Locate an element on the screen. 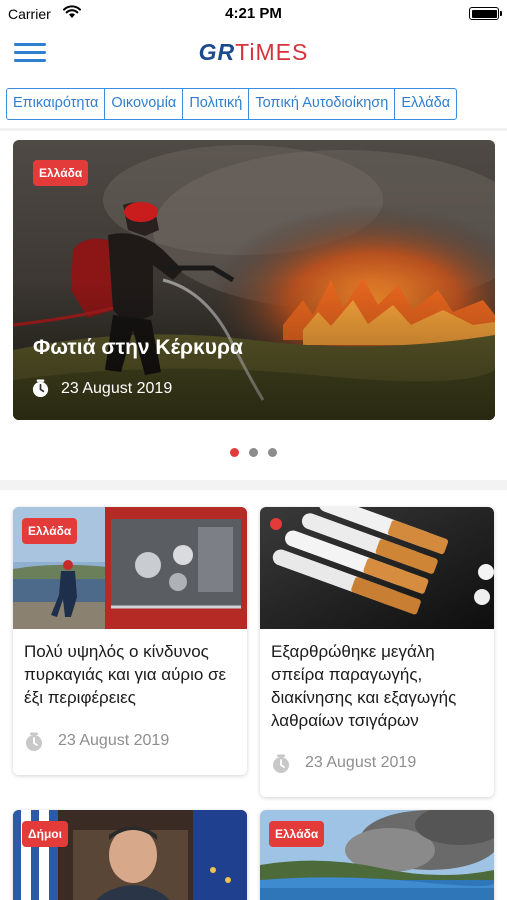 The image size is (507, 900). hero-title: Φωτιά στην Κέρκυρα is located at coordinates (138, 347).